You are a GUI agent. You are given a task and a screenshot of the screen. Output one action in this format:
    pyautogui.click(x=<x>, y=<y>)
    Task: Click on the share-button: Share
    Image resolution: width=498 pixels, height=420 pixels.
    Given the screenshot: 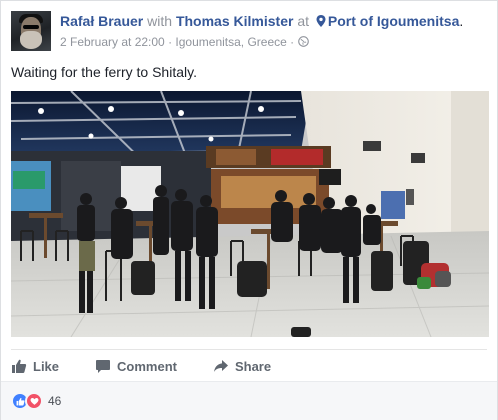 What is the action you would take?
    pyautogui.click(x=242, y=366)
    